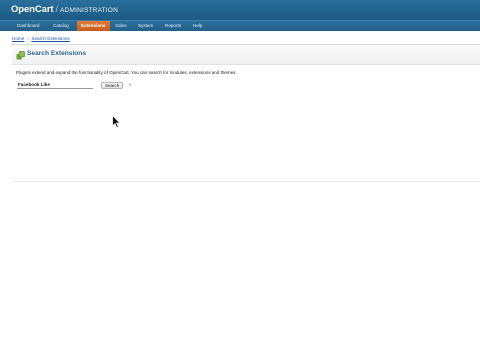 This screenshot has width=480, height=360. What do you see at coordinates (112, 85) in the screenshot?
I see `search-button: Search` at bounding box center [112, 85].